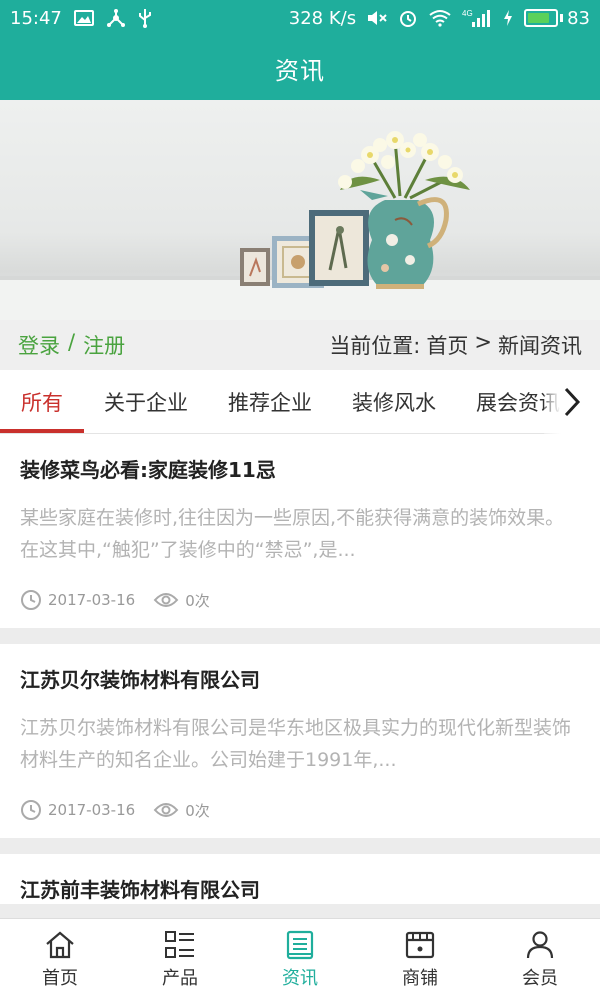 This screenshot has height=1000, width=600. Describe the element at coordinates (404, 165) in the screenshot. I see `flowers` at that location.